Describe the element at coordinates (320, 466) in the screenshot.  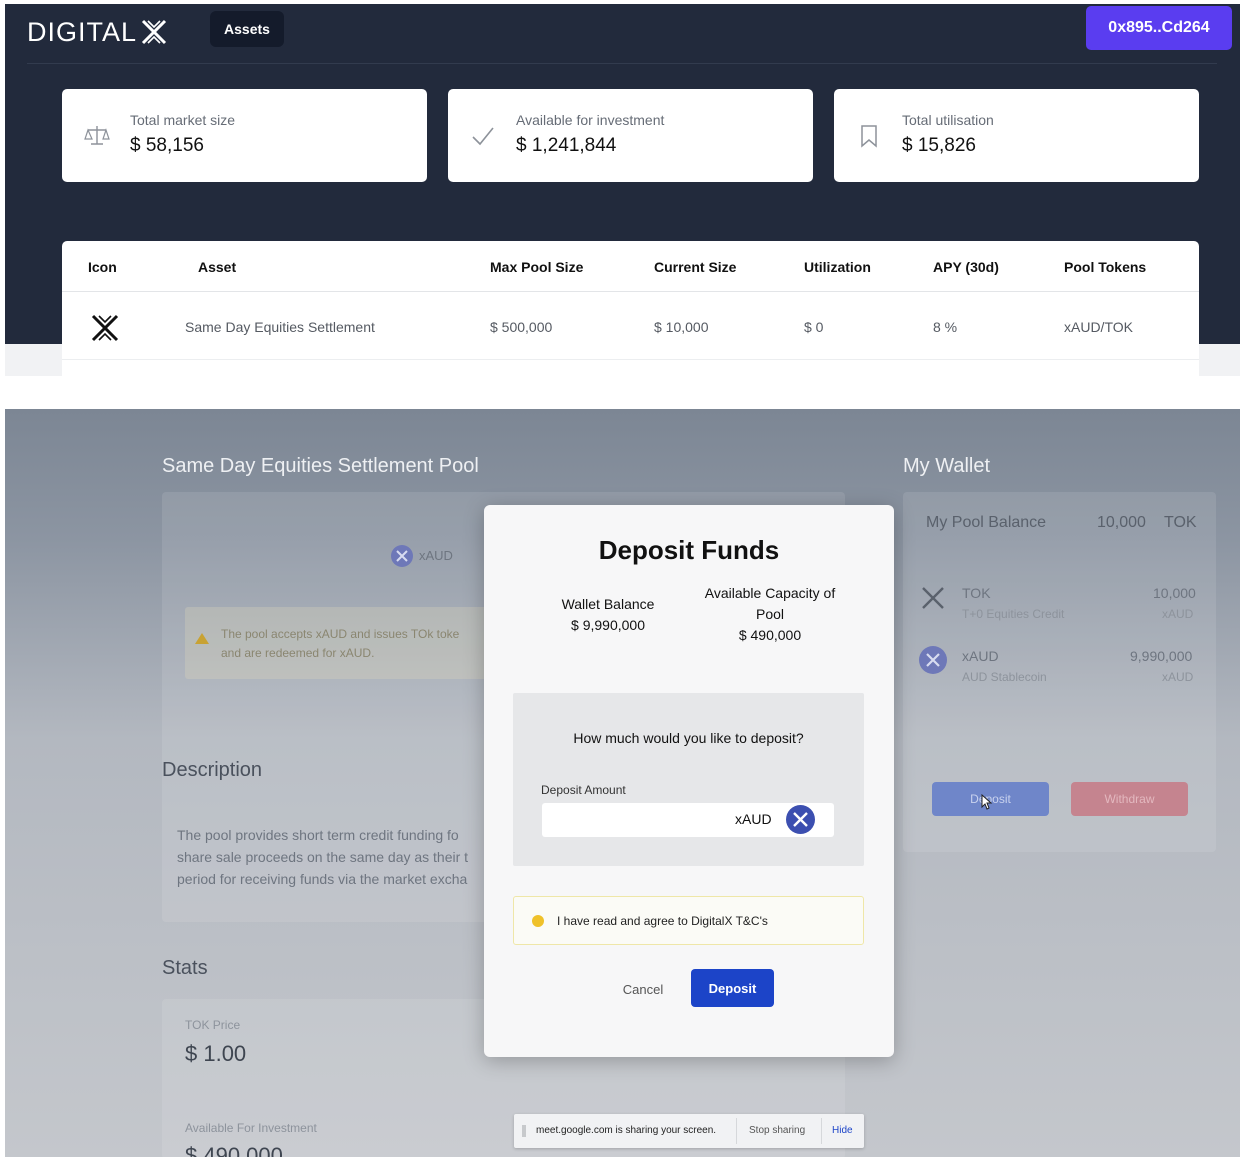
I see `pool-title: Same Day Equities Settlement Pool` at that location.